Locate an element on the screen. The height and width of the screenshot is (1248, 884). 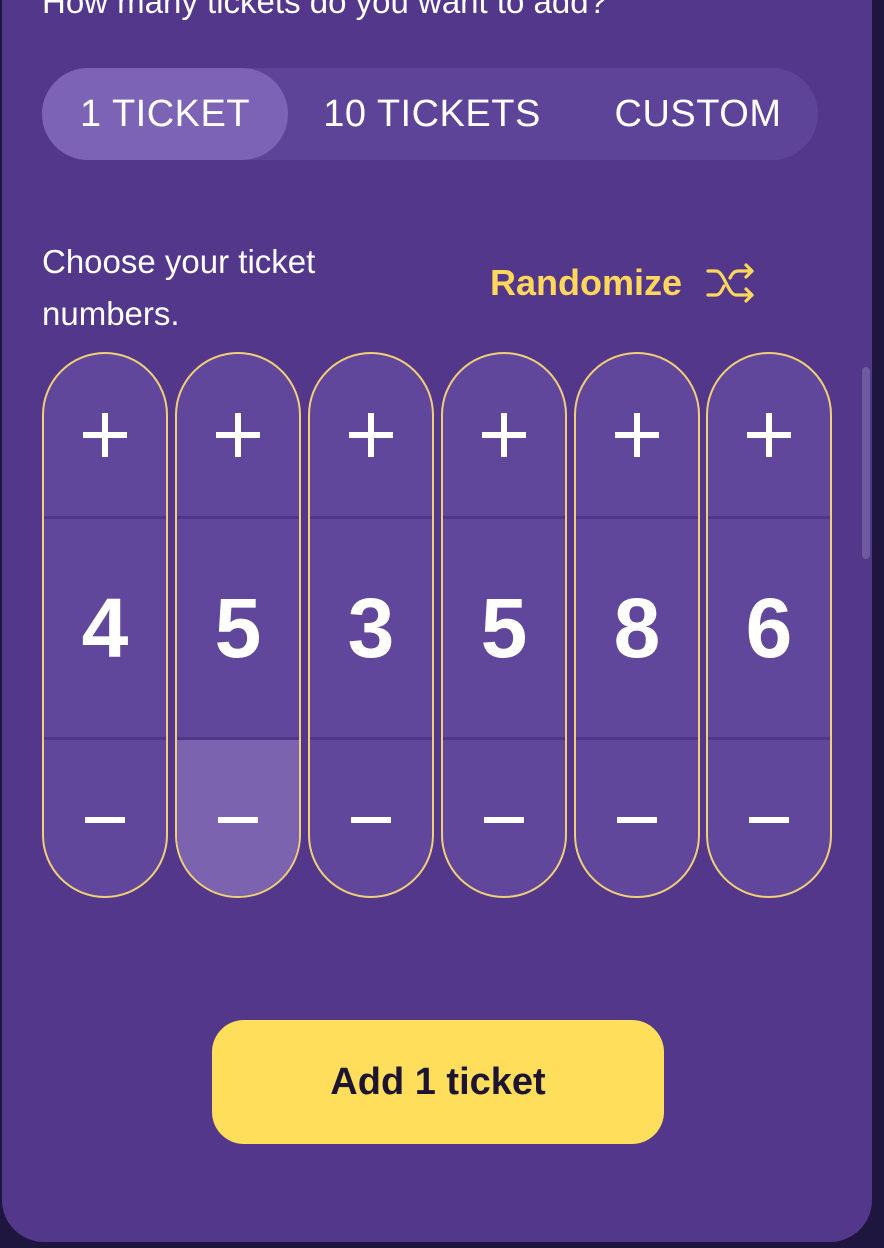
digit-picker-3: 3 is located at coordinates (371, 625).